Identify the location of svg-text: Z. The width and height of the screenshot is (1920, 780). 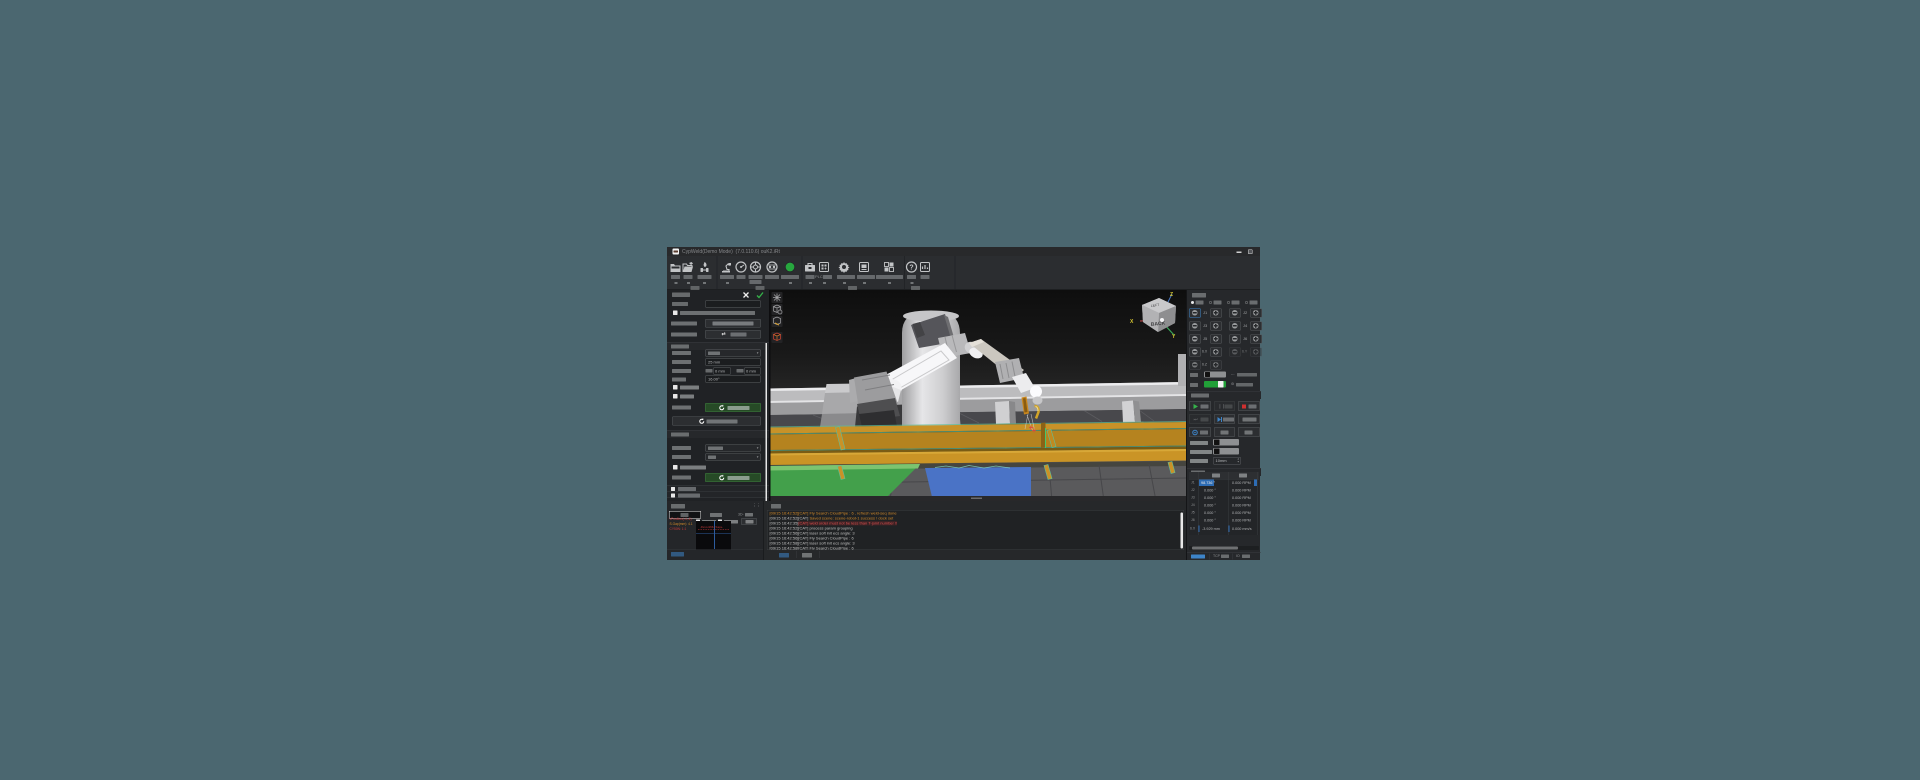
(1171, 295).